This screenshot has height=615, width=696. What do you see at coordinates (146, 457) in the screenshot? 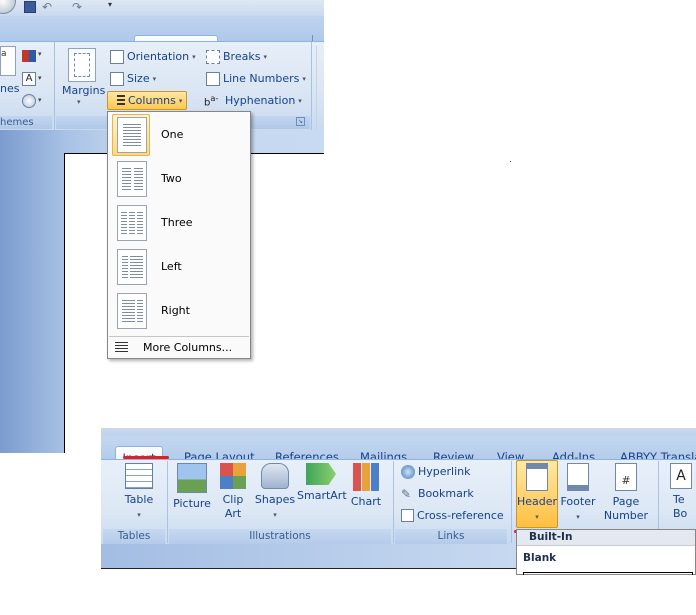
I see `insert-tab-annotation` at bounding box center [146, 457].